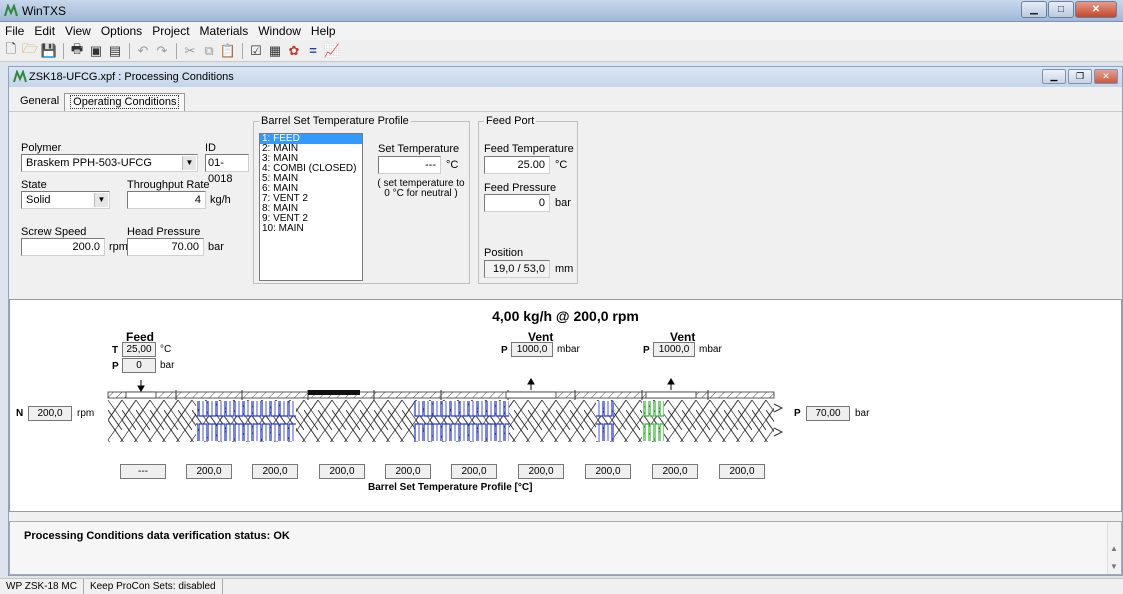 Image resolution: width=1123 pixels, height=594 pixels. What do you see at coordinates (164, 232) in the screenshot?
I see `head-pressure-label: Head Pressure` at bounding box center [164, 232].